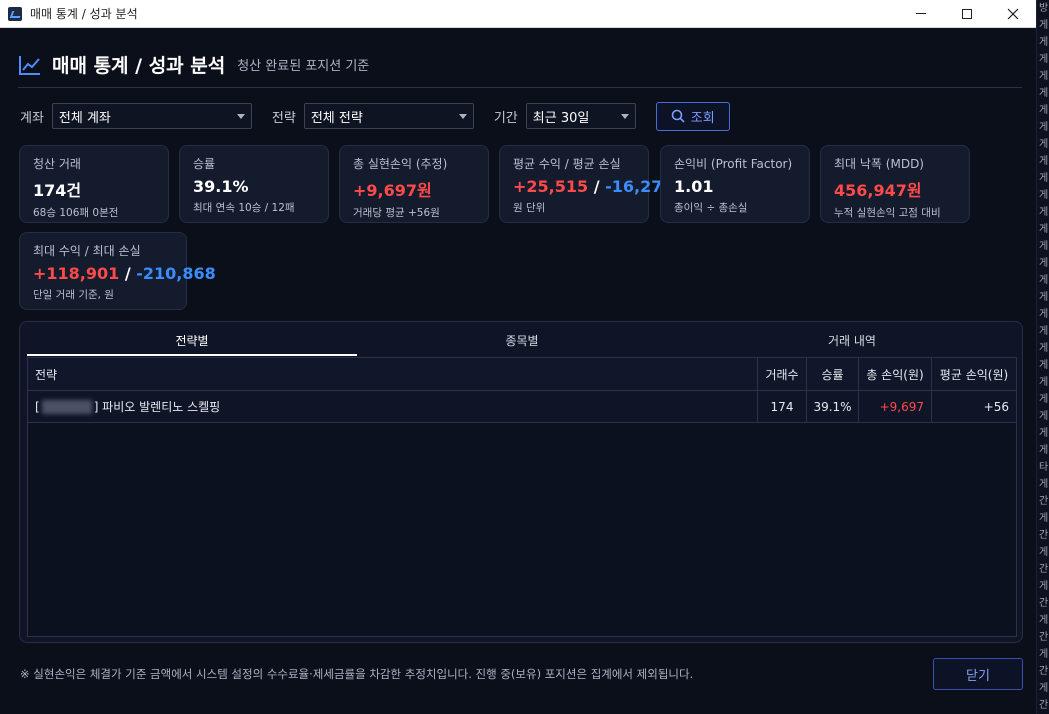 The image size is (1049, 714). What do you see at coordinates (782, 406) in the screenshot?
I see `cell-trades: 174` at bounding box center [782, 406].